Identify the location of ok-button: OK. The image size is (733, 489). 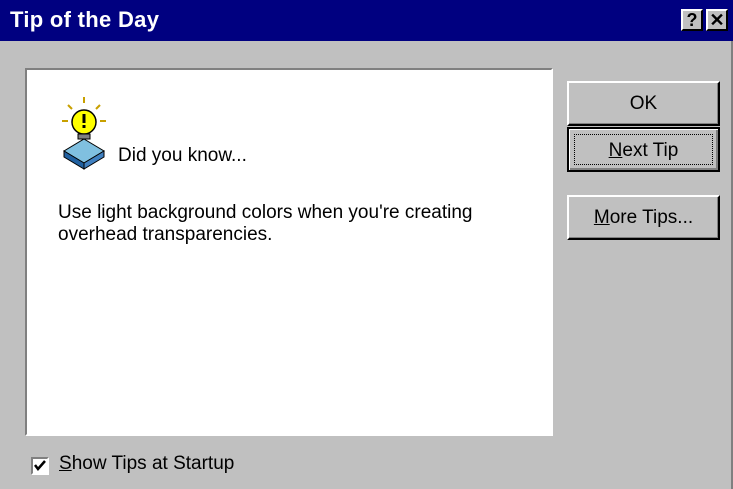
(643, 103).